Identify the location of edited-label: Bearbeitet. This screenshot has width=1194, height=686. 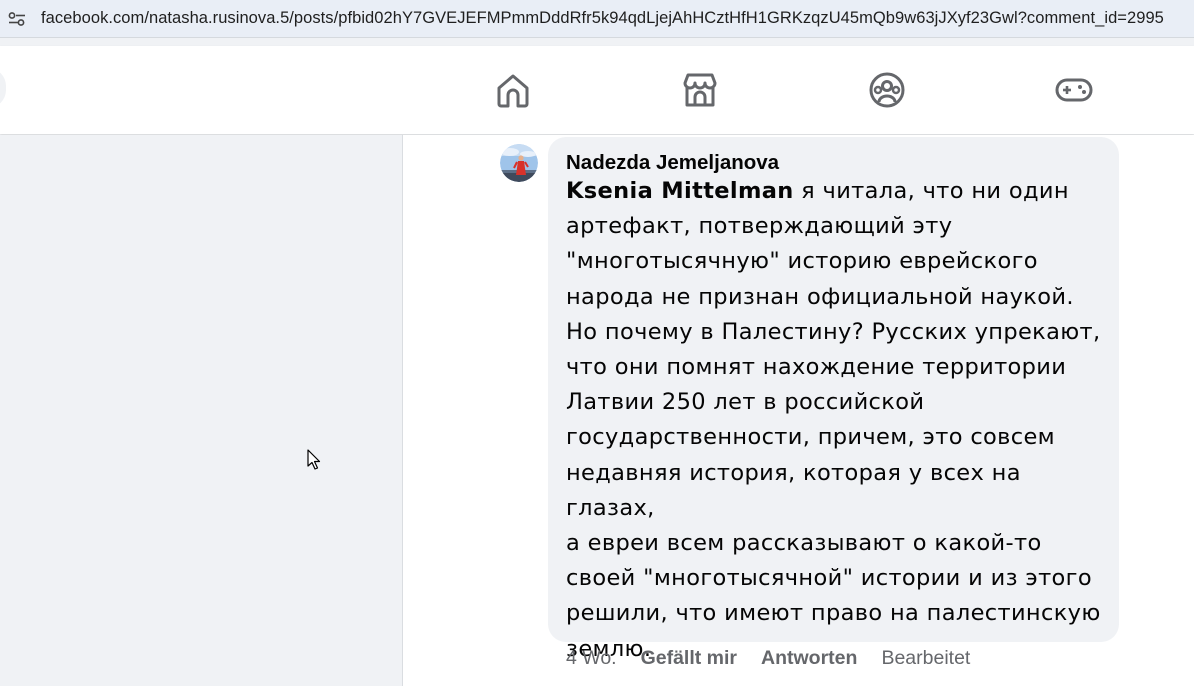
(926, 657).